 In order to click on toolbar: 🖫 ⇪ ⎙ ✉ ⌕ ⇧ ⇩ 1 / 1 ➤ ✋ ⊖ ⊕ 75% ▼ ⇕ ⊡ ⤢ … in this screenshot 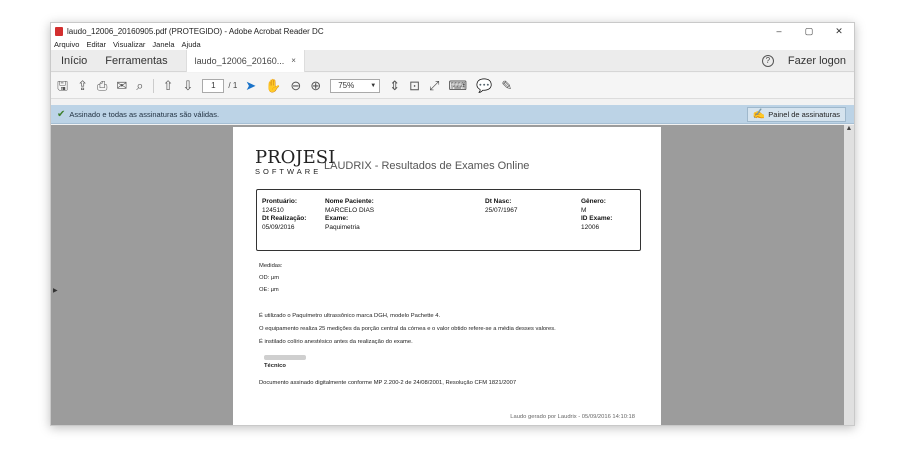, I will do `click(452, 86)`.